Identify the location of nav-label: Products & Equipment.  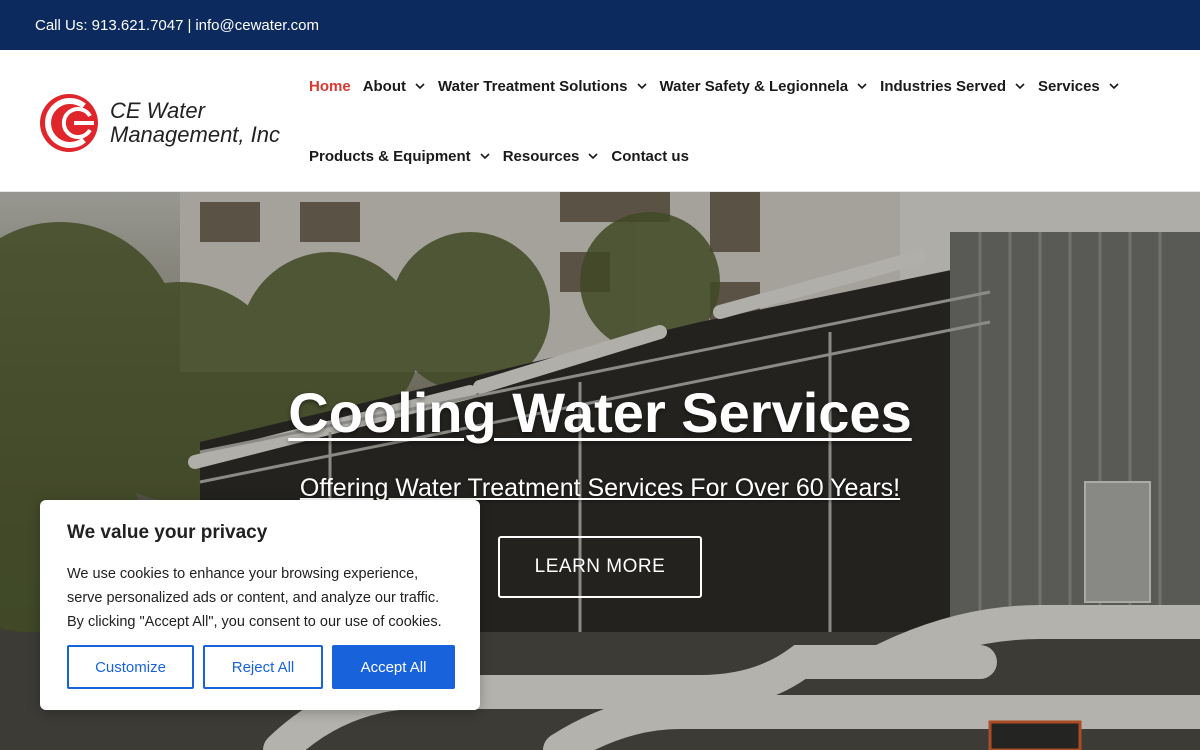
(390, 156).